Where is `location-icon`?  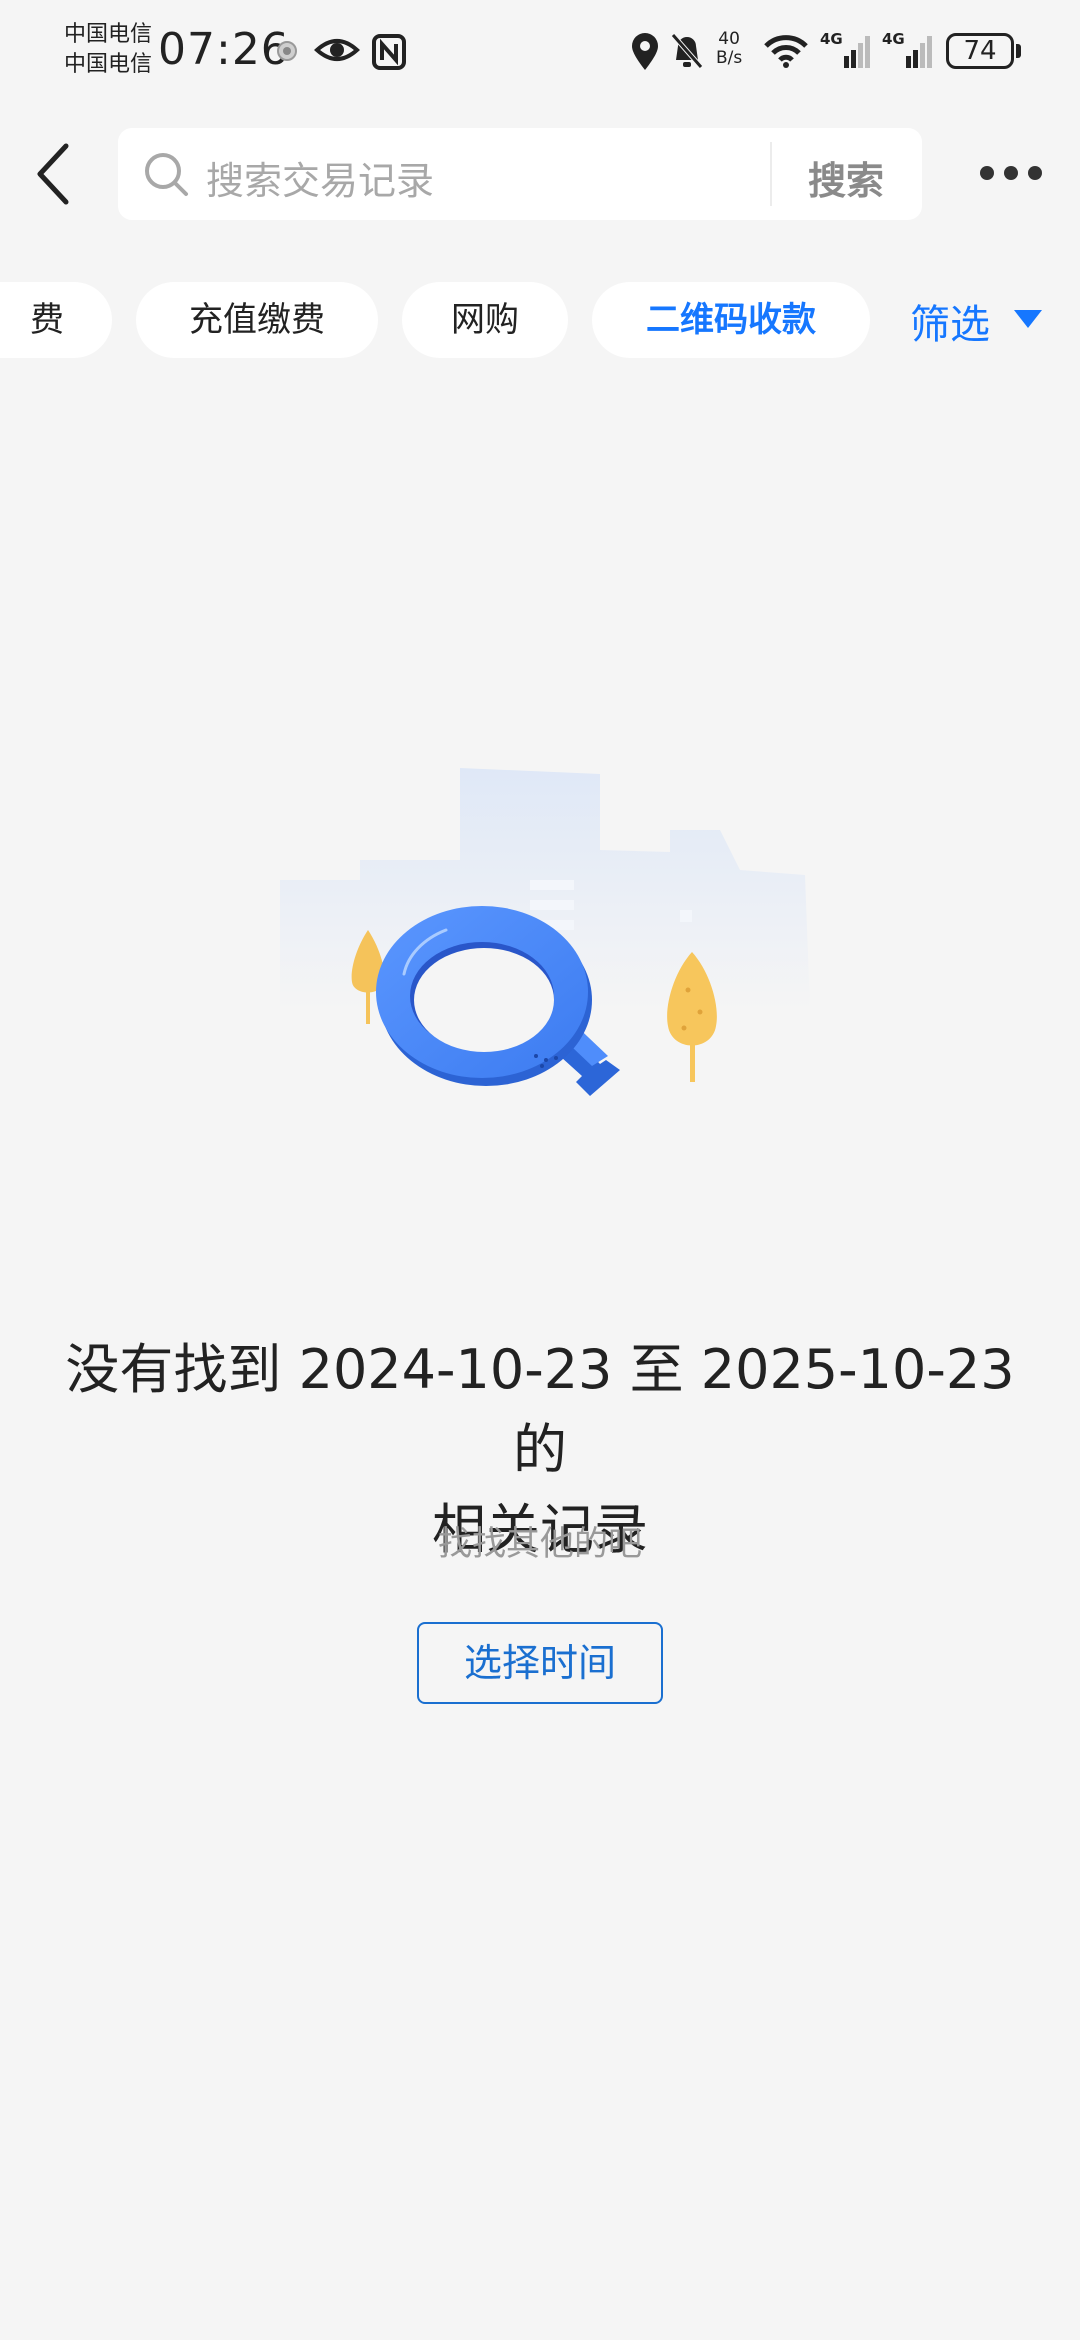
location-icon is located at coordinates (645, 51).